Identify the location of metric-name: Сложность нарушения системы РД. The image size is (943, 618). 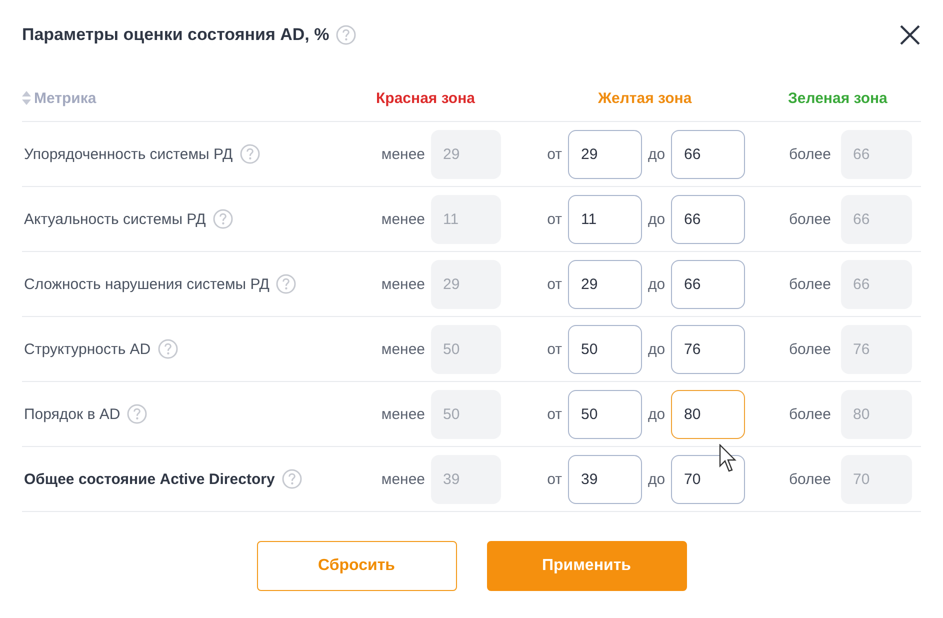
(147, 284).